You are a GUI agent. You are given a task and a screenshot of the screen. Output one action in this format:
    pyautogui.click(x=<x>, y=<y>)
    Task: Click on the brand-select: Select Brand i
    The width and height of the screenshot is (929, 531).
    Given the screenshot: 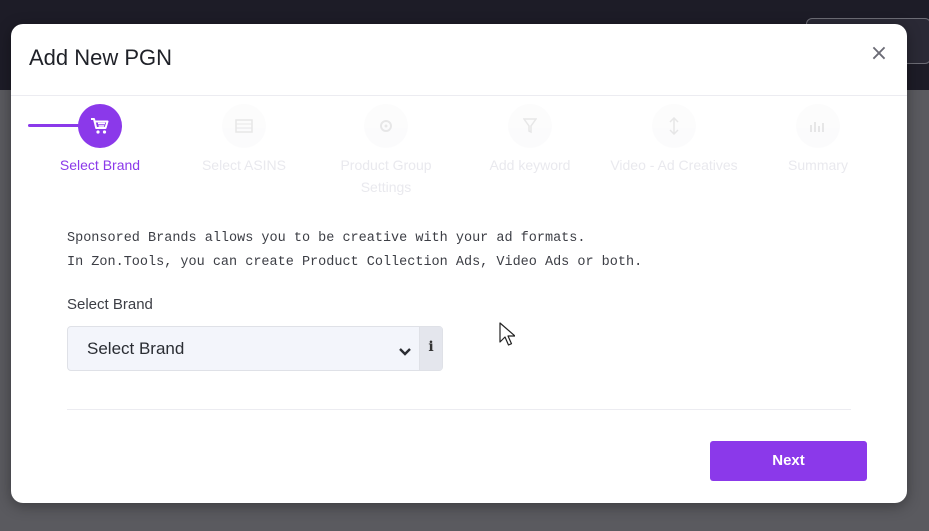 What is the action you would take?
    pyautogui.click(x=255, y=348)
    